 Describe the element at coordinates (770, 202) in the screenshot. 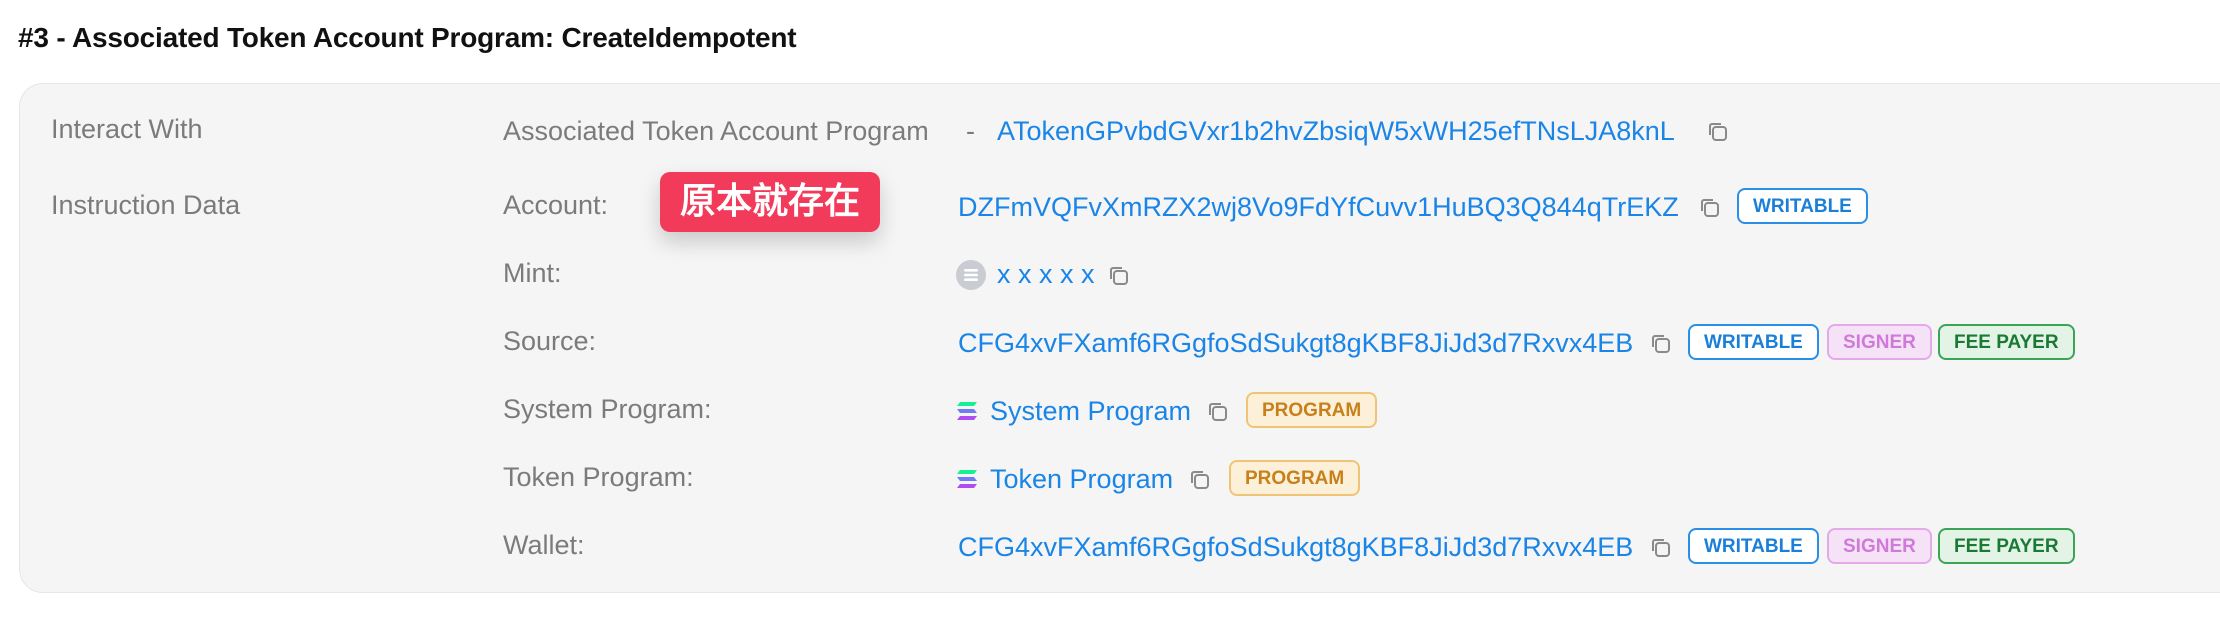

I see `annotation-tag: 原本就存在` at that location.